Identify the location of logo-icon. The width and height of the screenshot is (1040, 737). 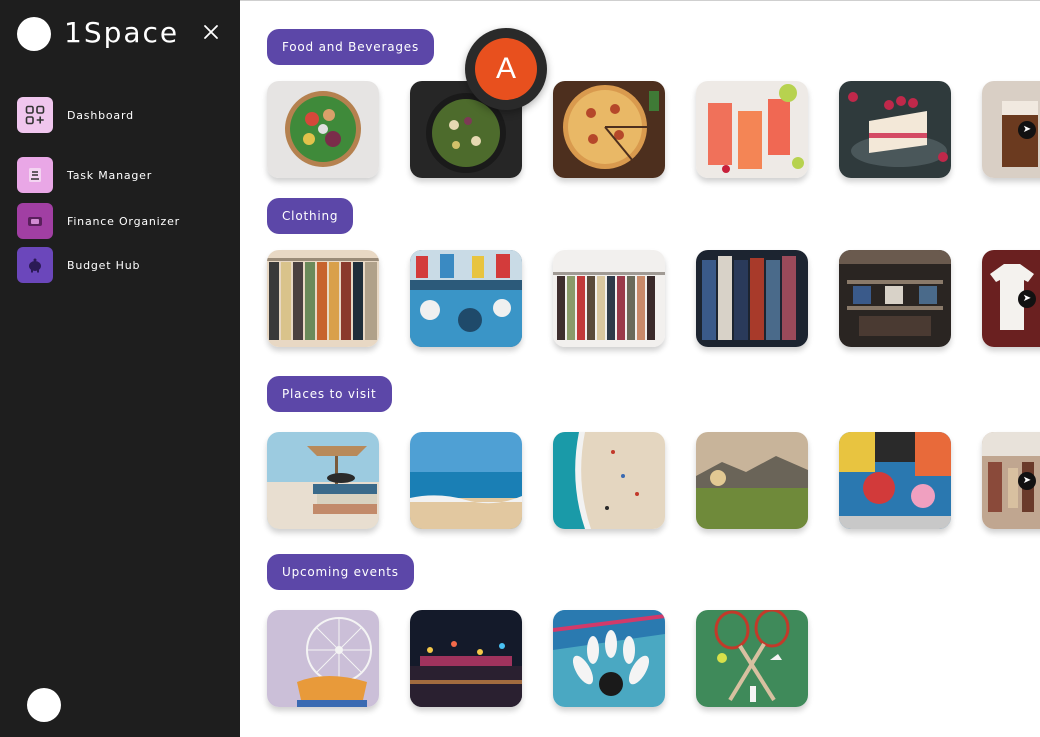
(34, 34).